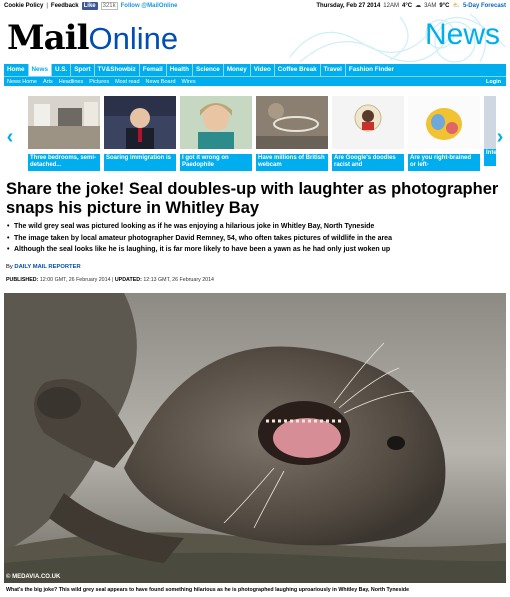 Image resolution: width=510 pixels, height=597 pixels. Describe the element at coordinates (216, 122) in the screenshot. I see `carousel-image-woman` at that location.